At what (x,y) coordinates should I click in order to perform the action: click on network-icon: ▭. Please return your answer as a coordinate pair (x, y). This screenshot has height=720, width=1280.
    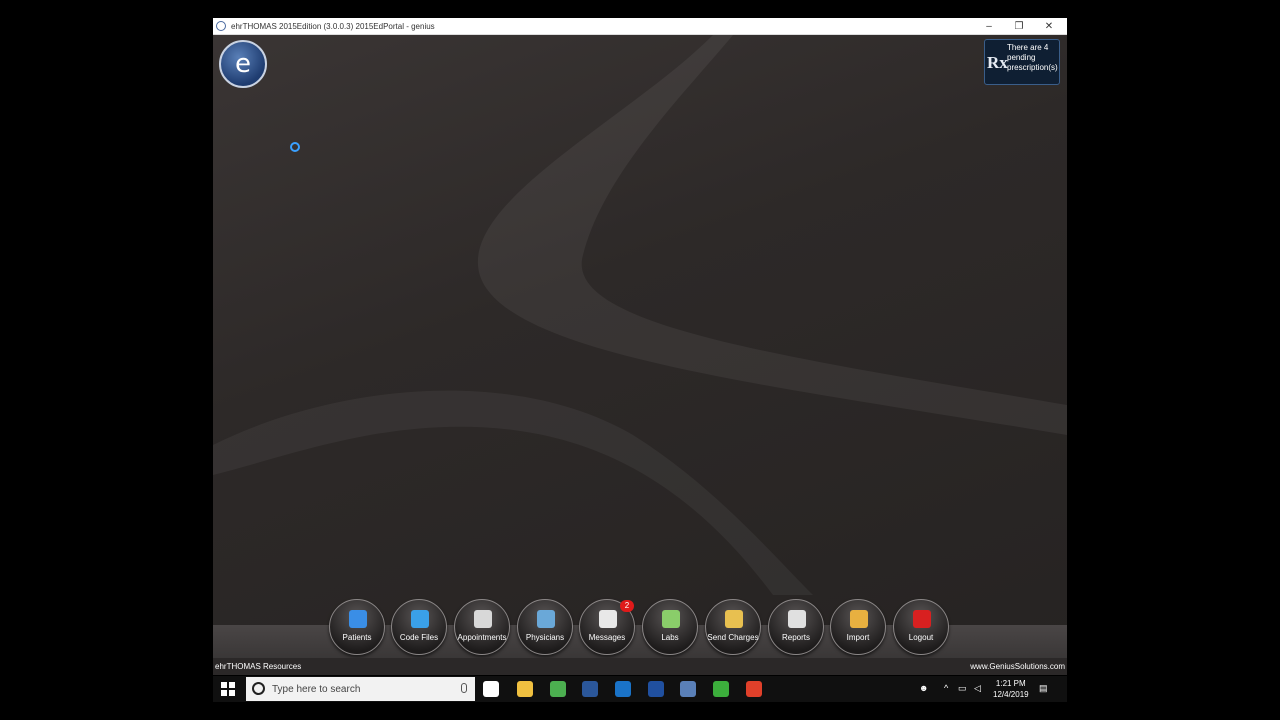
    Looking at the image, I should click on (962, 688).